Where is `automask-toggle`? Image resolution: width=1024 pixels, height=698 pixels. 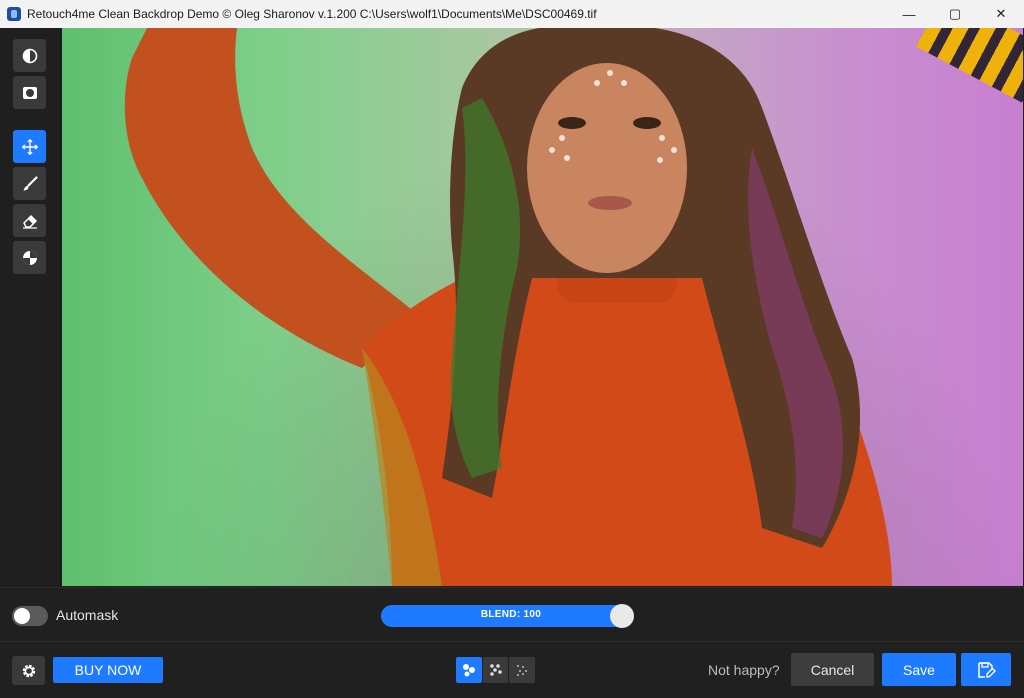
automask-toggle is located at coordinates (30, 616).